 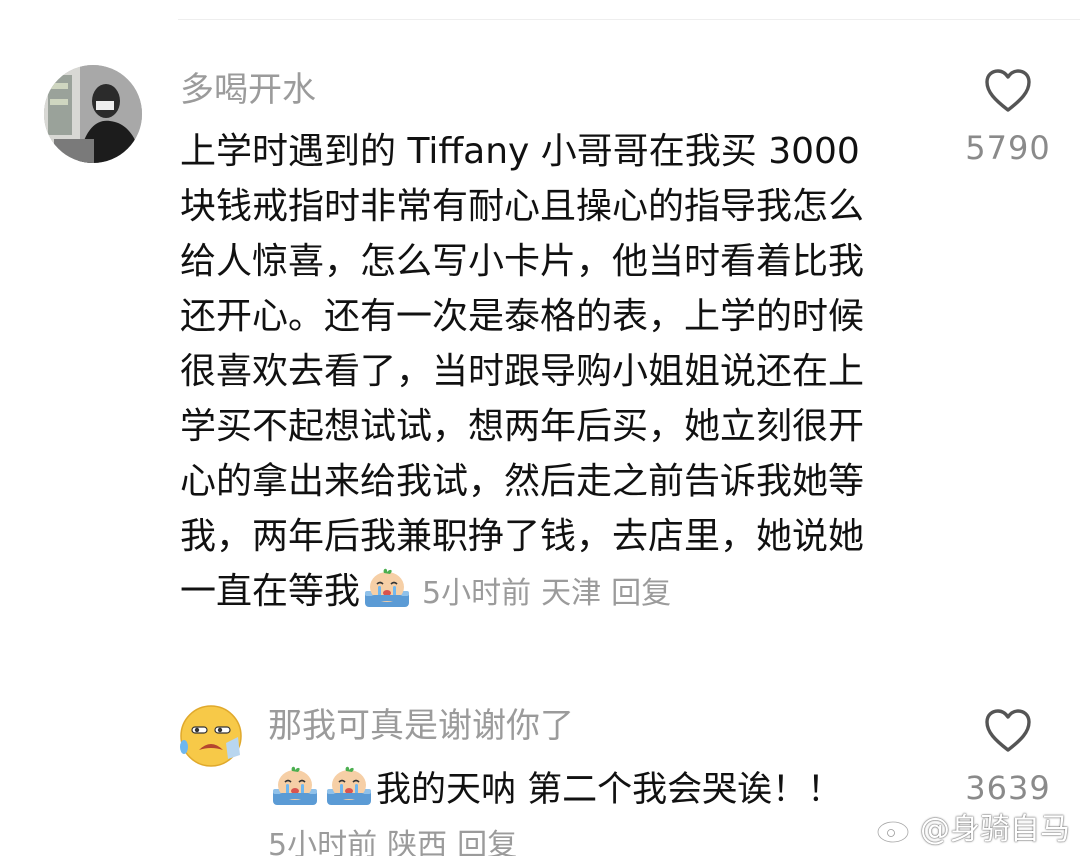 I want to click on reply-time: 5小时前, so click(x=323, y=842).